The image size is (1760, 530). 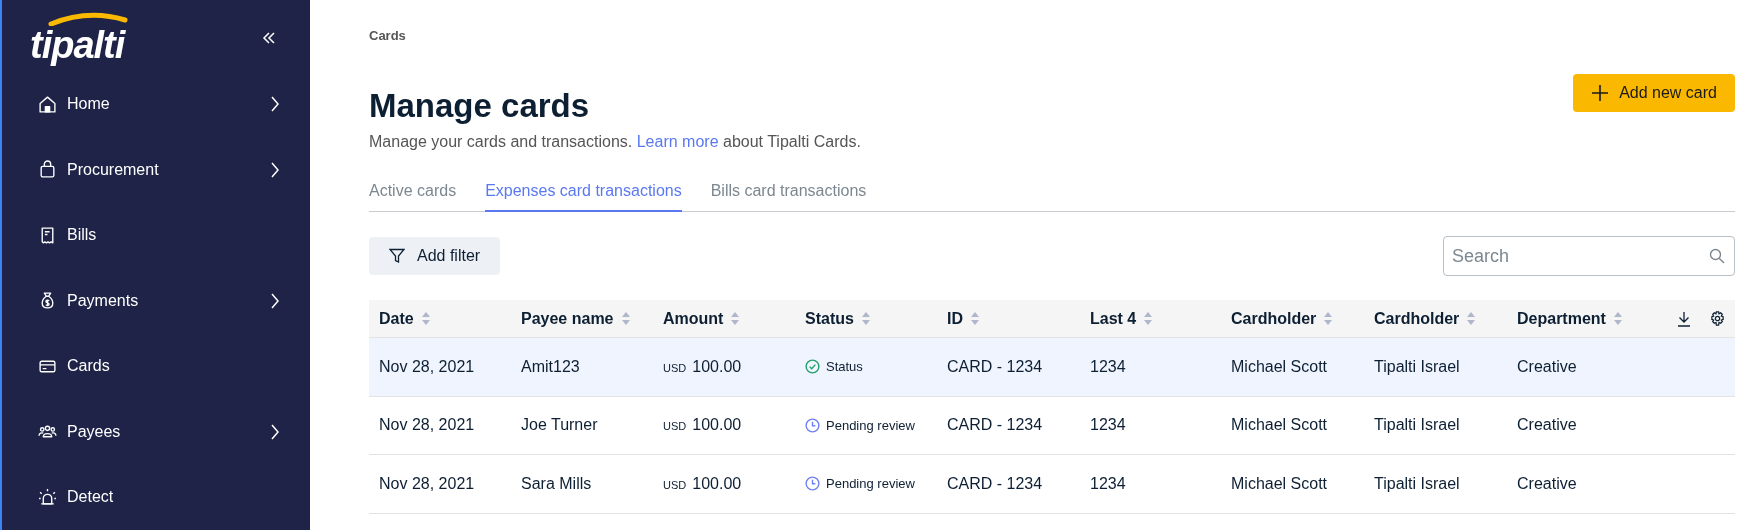 I want to click on bag-icon, so click(x=47, y=170).